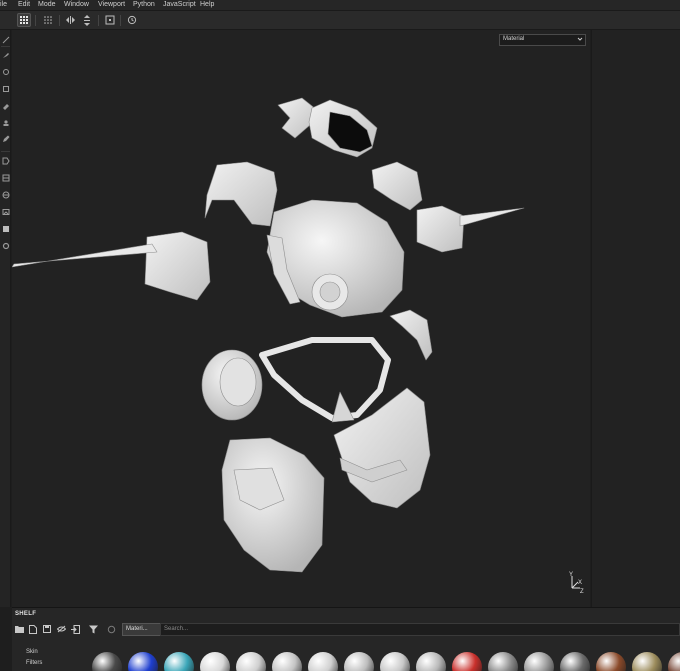  What do you see at coordinates (24, 20) in the screenshot?
I see `grid-view-icon` at bounding box center [24, 20].